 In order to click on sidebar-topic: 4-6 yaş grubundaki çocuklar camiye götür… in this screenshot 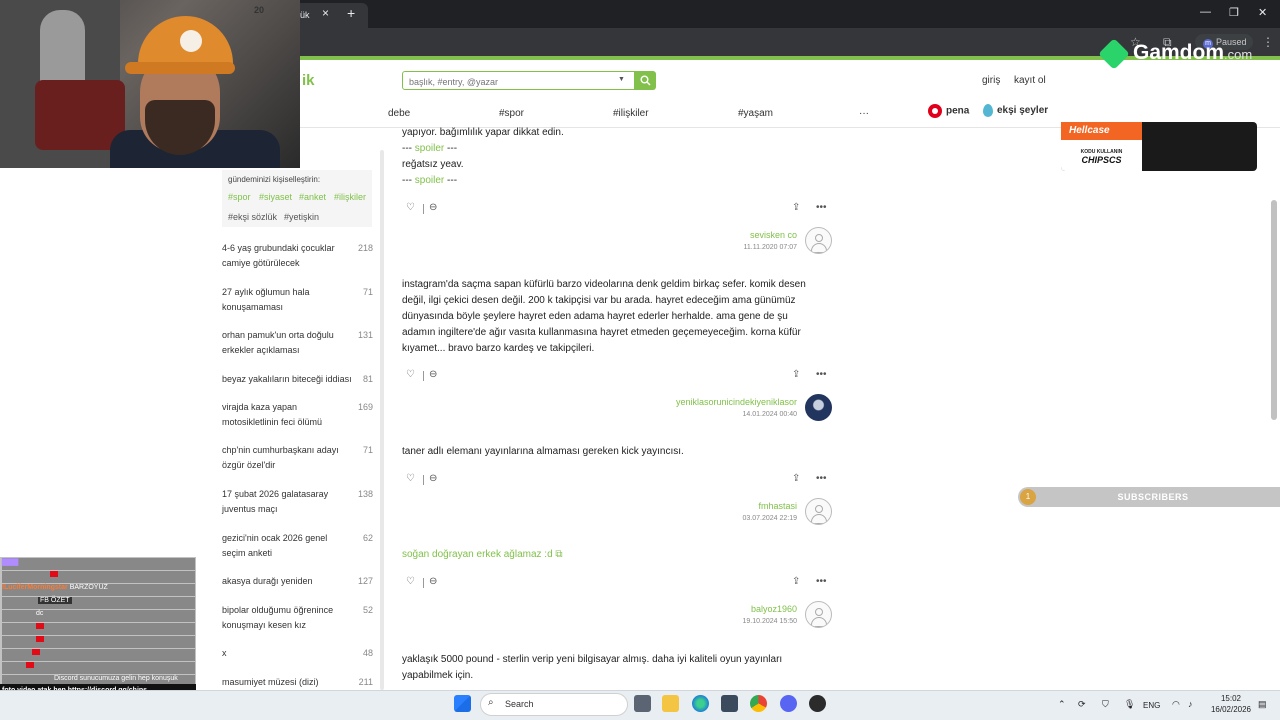, I will do `click(284, 256)`.